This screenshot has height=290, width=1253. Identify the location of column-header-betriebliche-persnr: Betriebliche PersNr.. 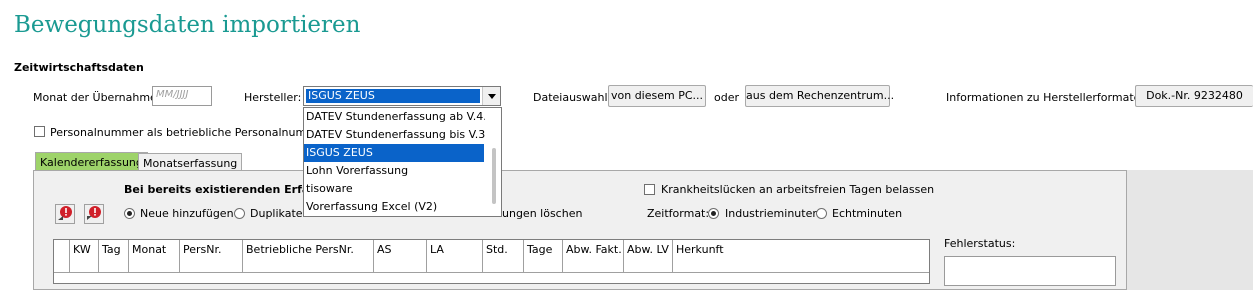
(308, 256).